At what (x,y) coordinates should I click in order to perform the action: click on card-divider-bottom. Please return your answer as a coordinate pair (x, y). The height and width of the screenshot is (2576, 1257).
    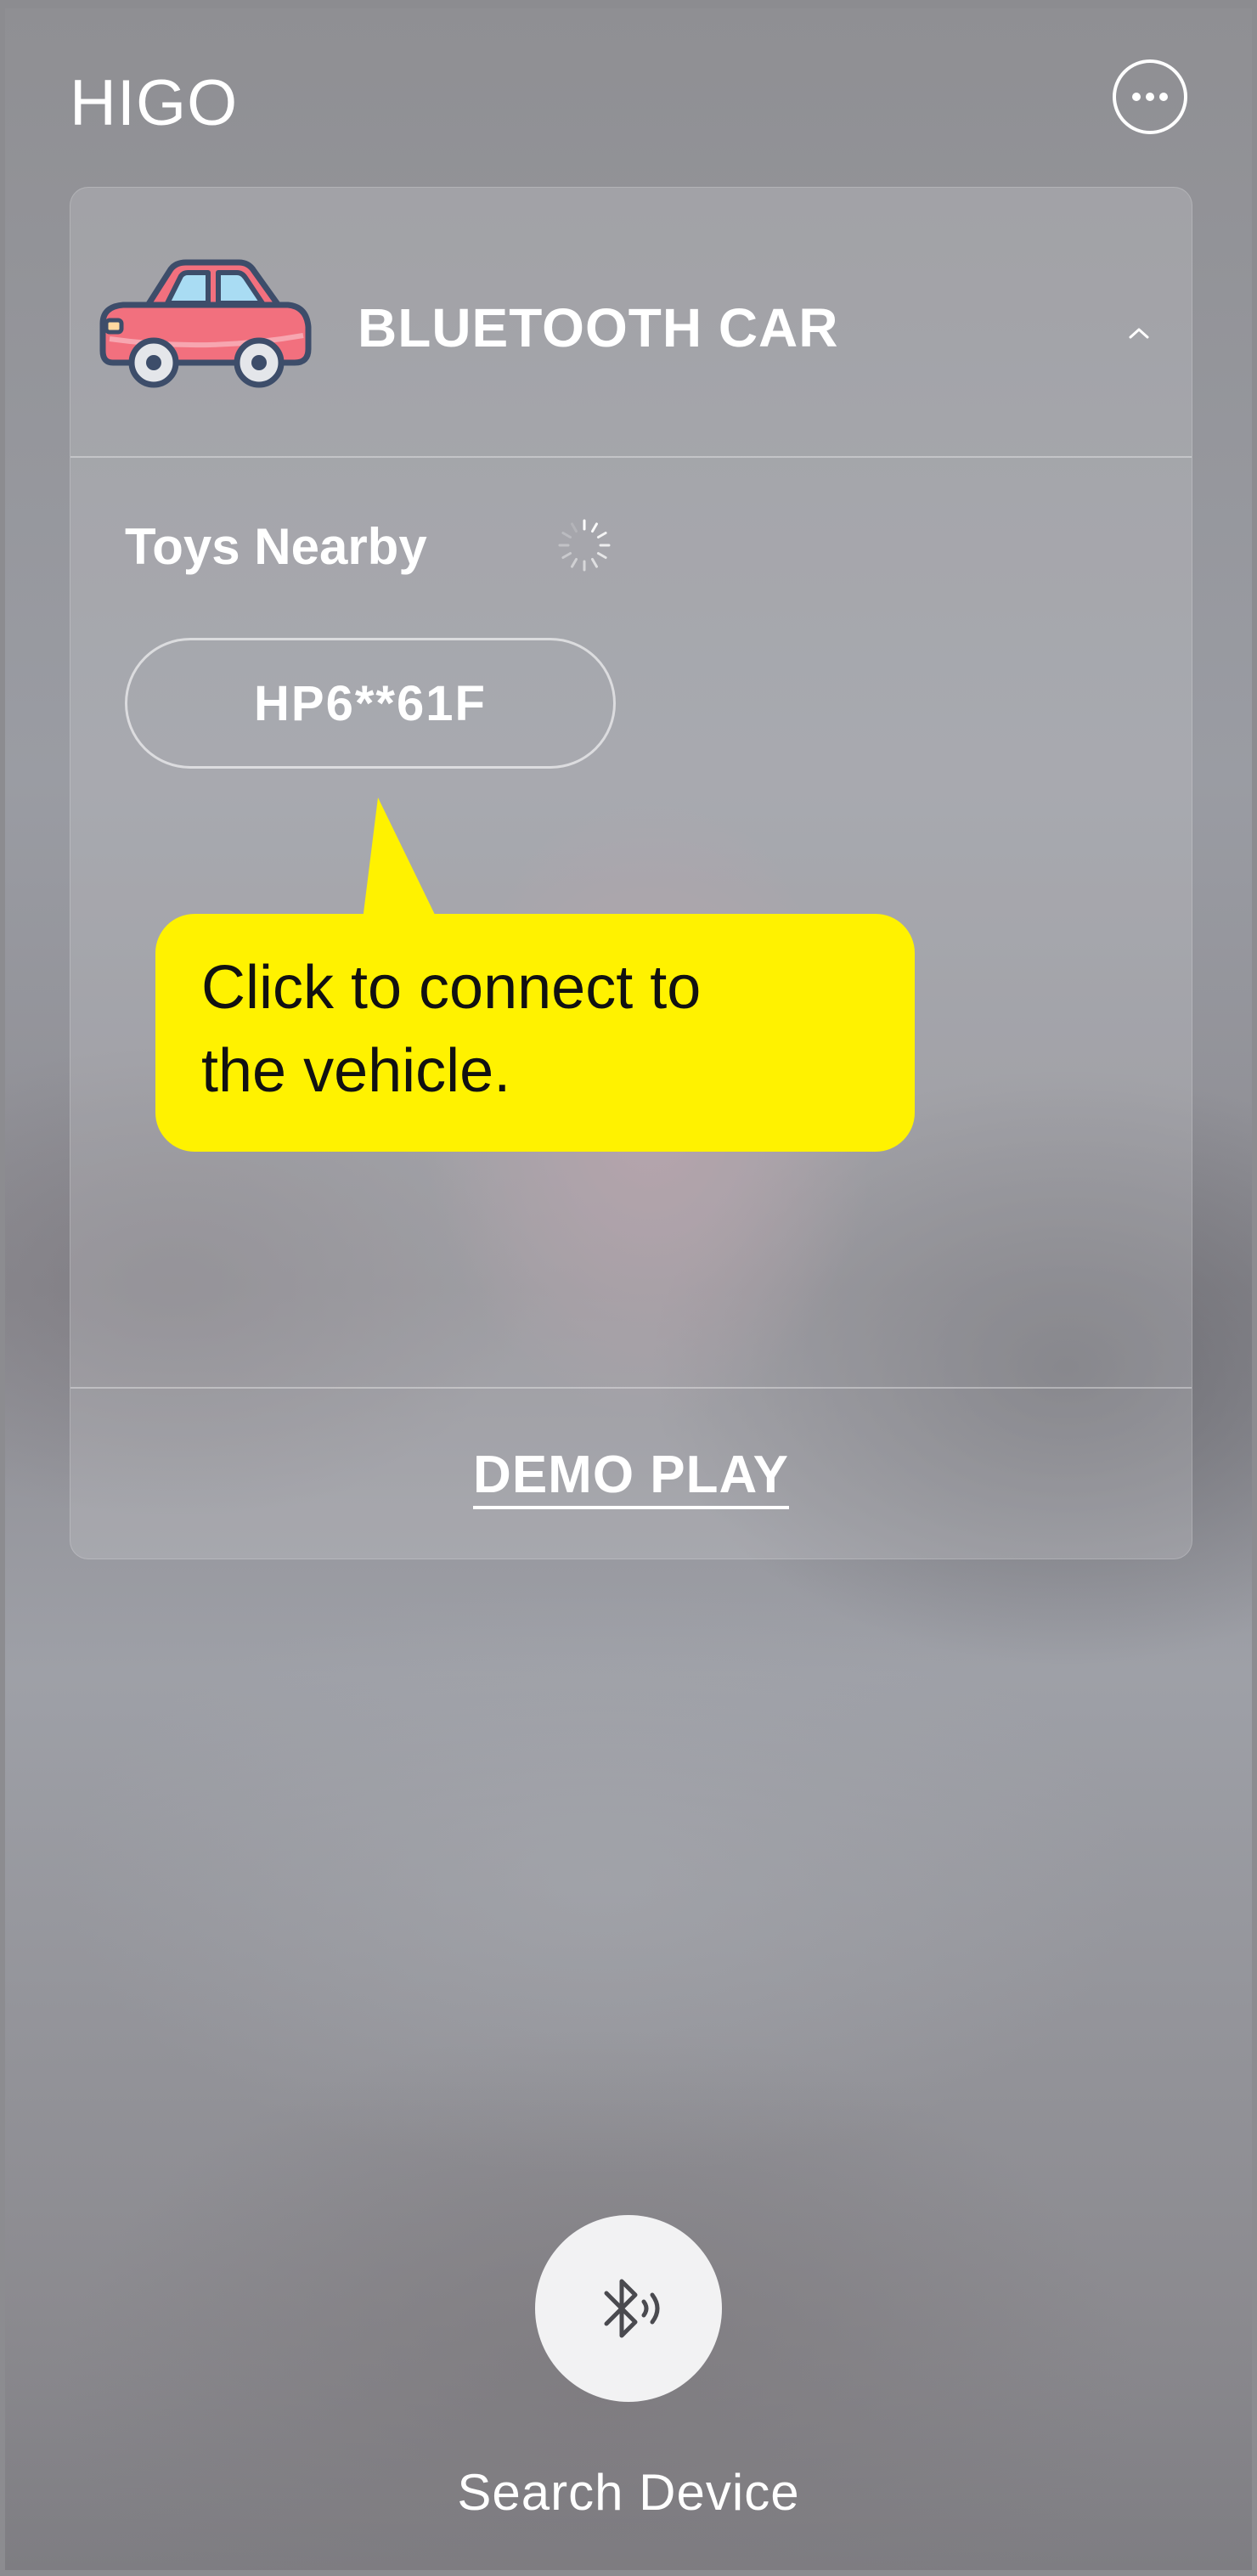
    Looking at the image, I should click on (631, 1388).